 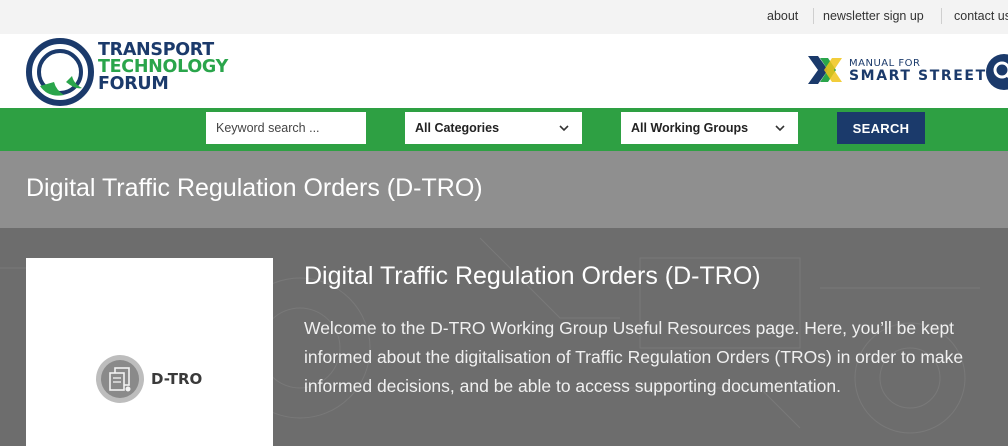 I want to click on ttf-q-logo-icon, so click(x=60, y=72).